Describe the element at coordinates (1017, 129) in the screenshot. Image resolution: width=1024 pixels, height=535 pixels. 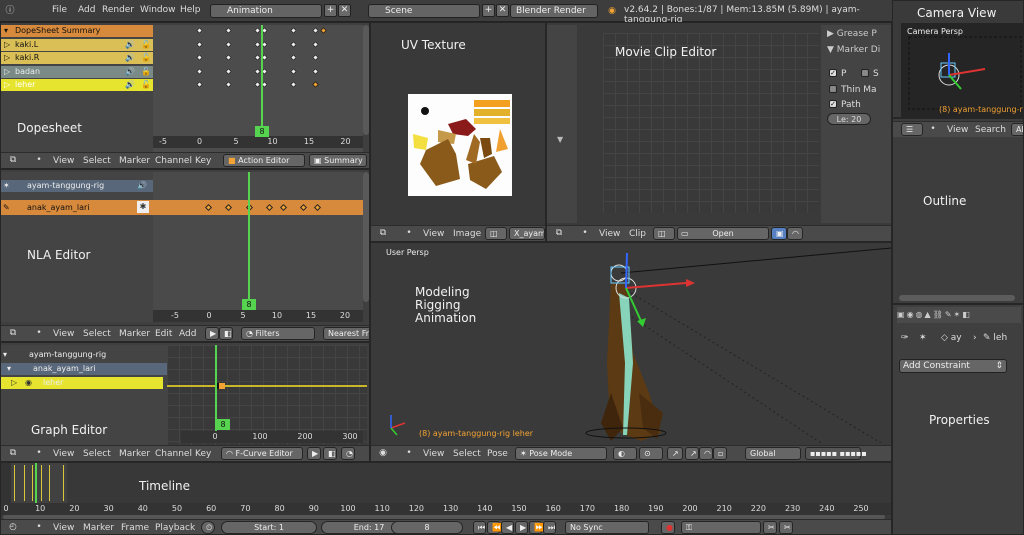
I see `outliner-display-select: All` at that location.